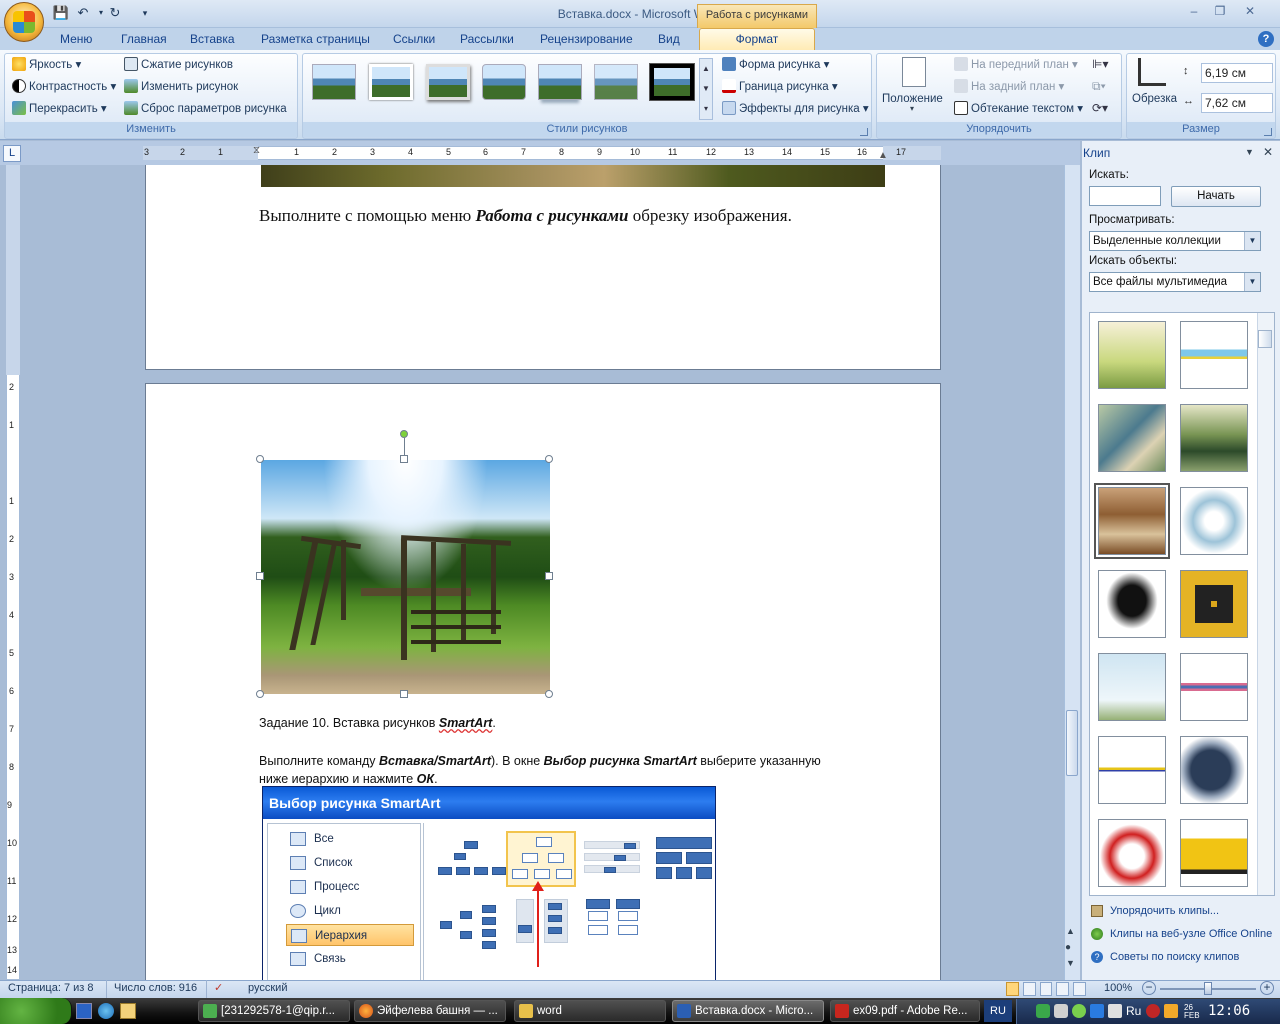 Image resolution: width=1280 pixels, height=1024 pixels. What do you see at coordinates (1079, 989) in the screenshot?
I see `draft-icon` at bounding box center [1079, 989].